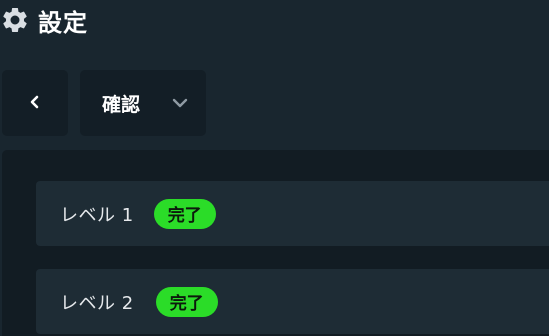  Describe the element at coordinates (143, 103) in the screenshot. I see `confirm-dropdown: 確認` at that location.